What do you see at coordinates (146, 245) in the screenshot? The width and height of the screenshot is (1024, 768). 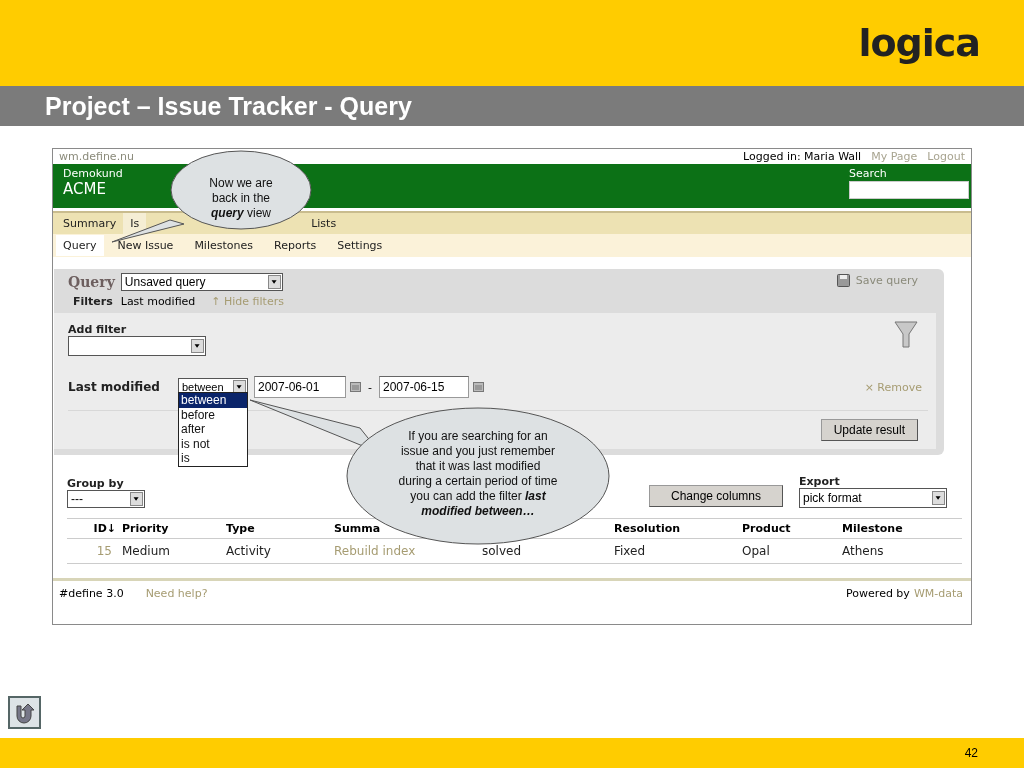 I see `tab: New Issue` at bounding box center [146, 245].